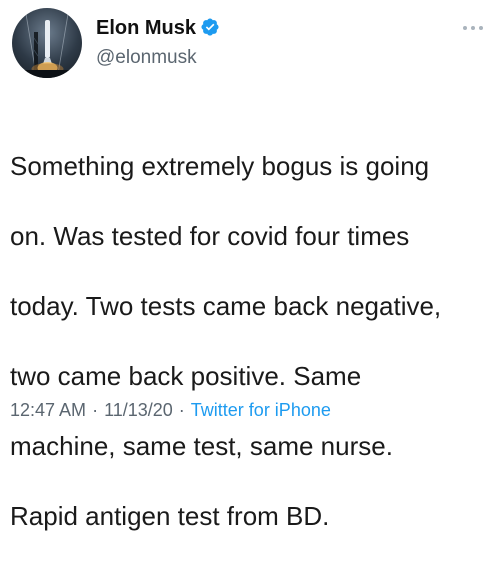  Describe the element at coordinates (201, 446) in the screenshot. I see `tweet-text-line: machine, same test, same nurse.` at that location.